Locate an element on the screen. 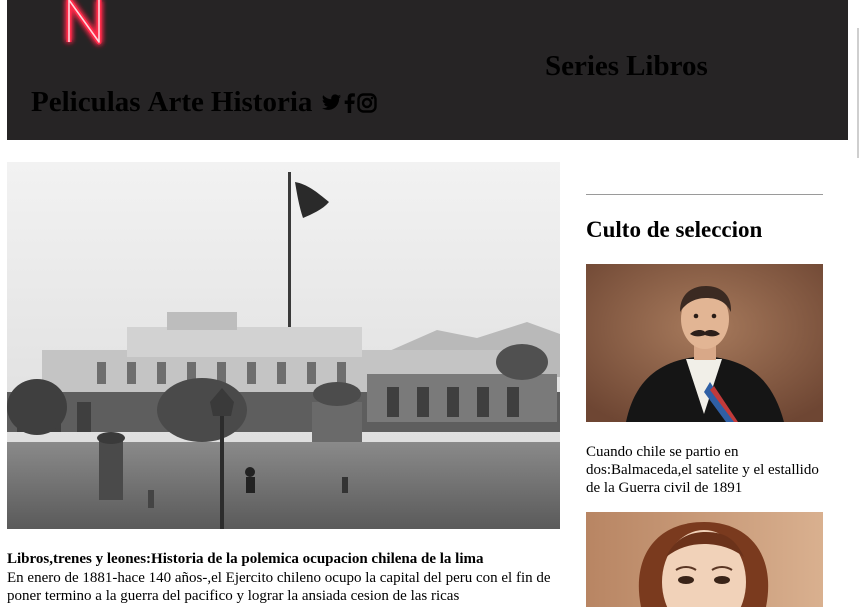  social-links is located at coordinates (350, 102).